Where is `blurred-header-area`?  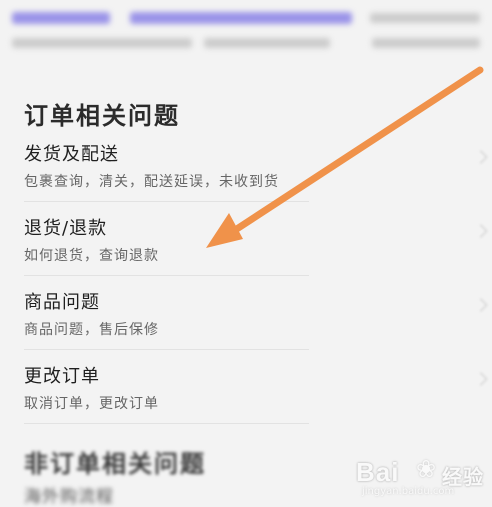 blurred-header-area is located at coordinates (246, 35).